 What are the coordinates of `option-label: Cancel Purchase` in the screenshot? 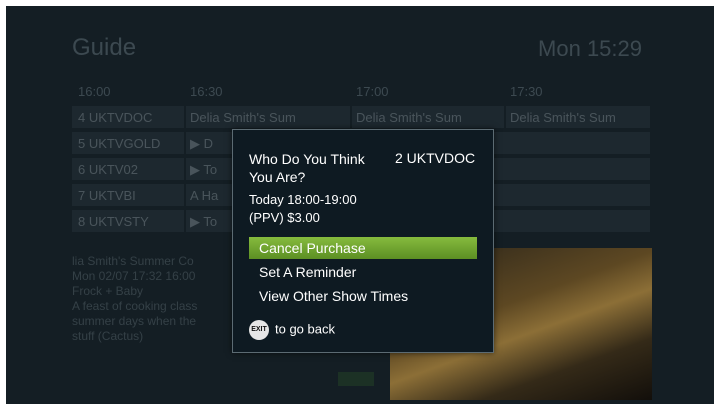 It's located at (312, 248).